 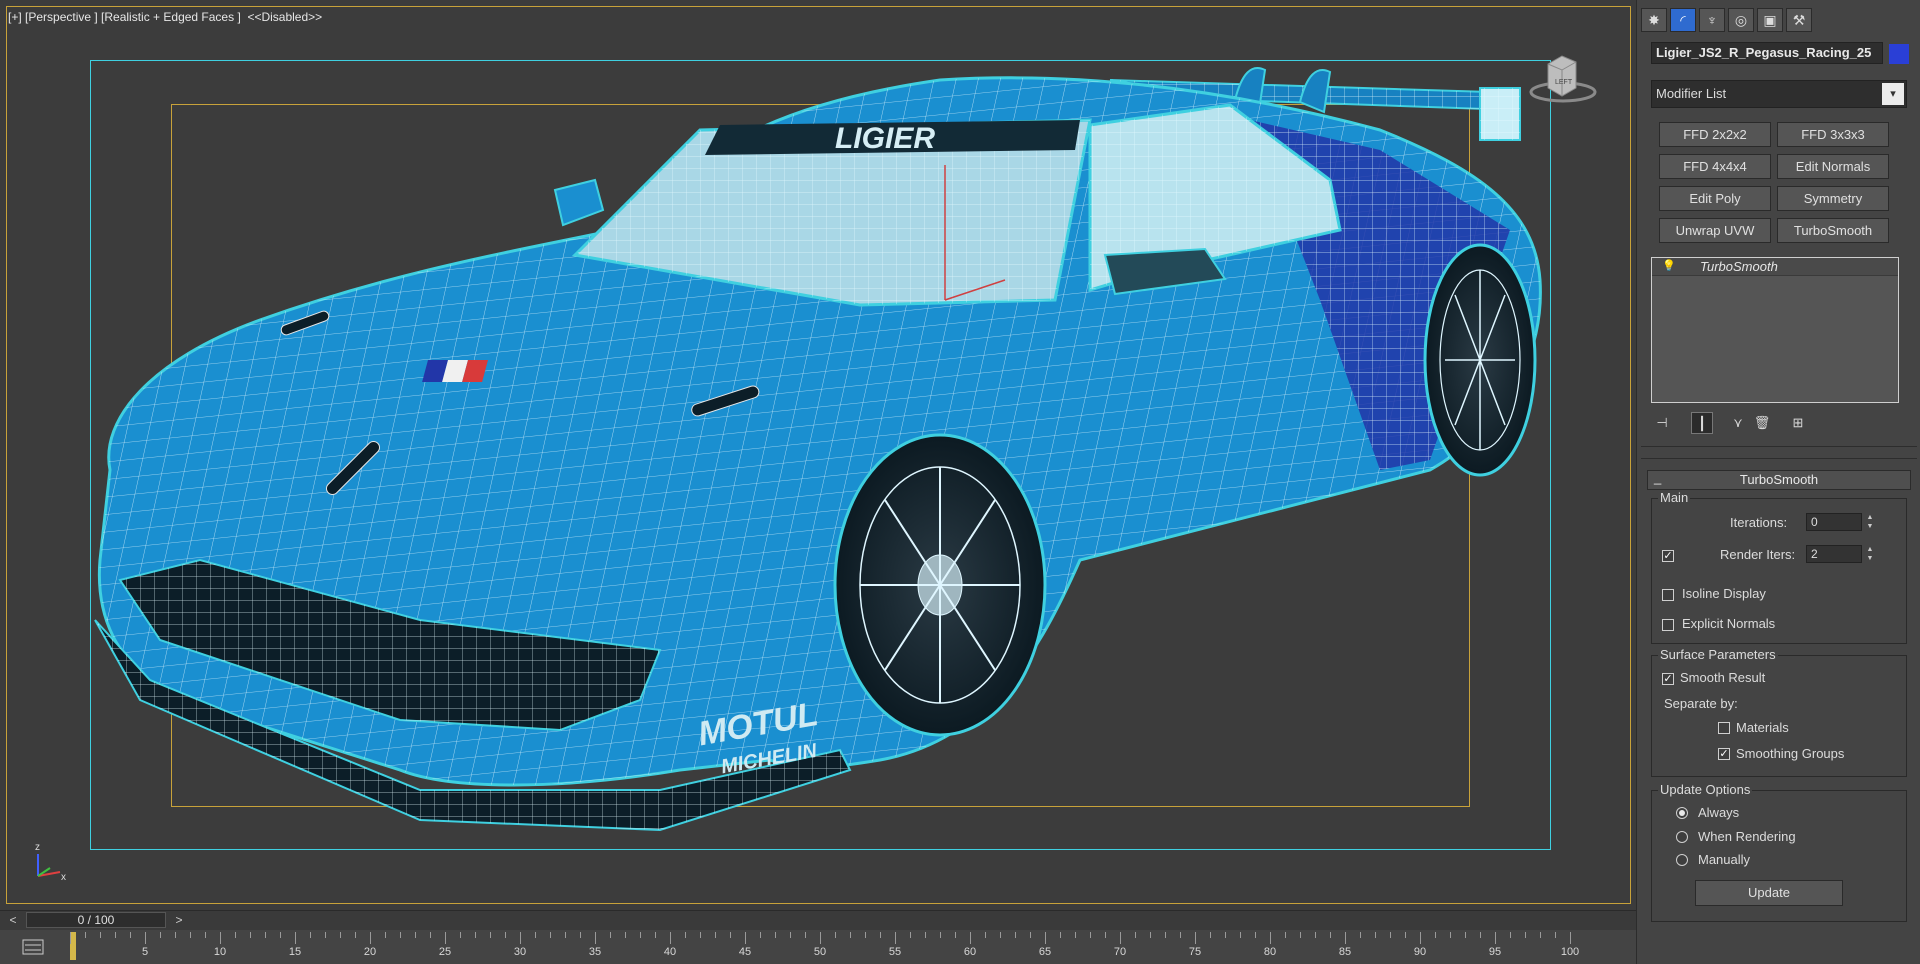 I want to click on iterations-spinner-arrows: ▲ ▼, so click(x=1870, y=522).